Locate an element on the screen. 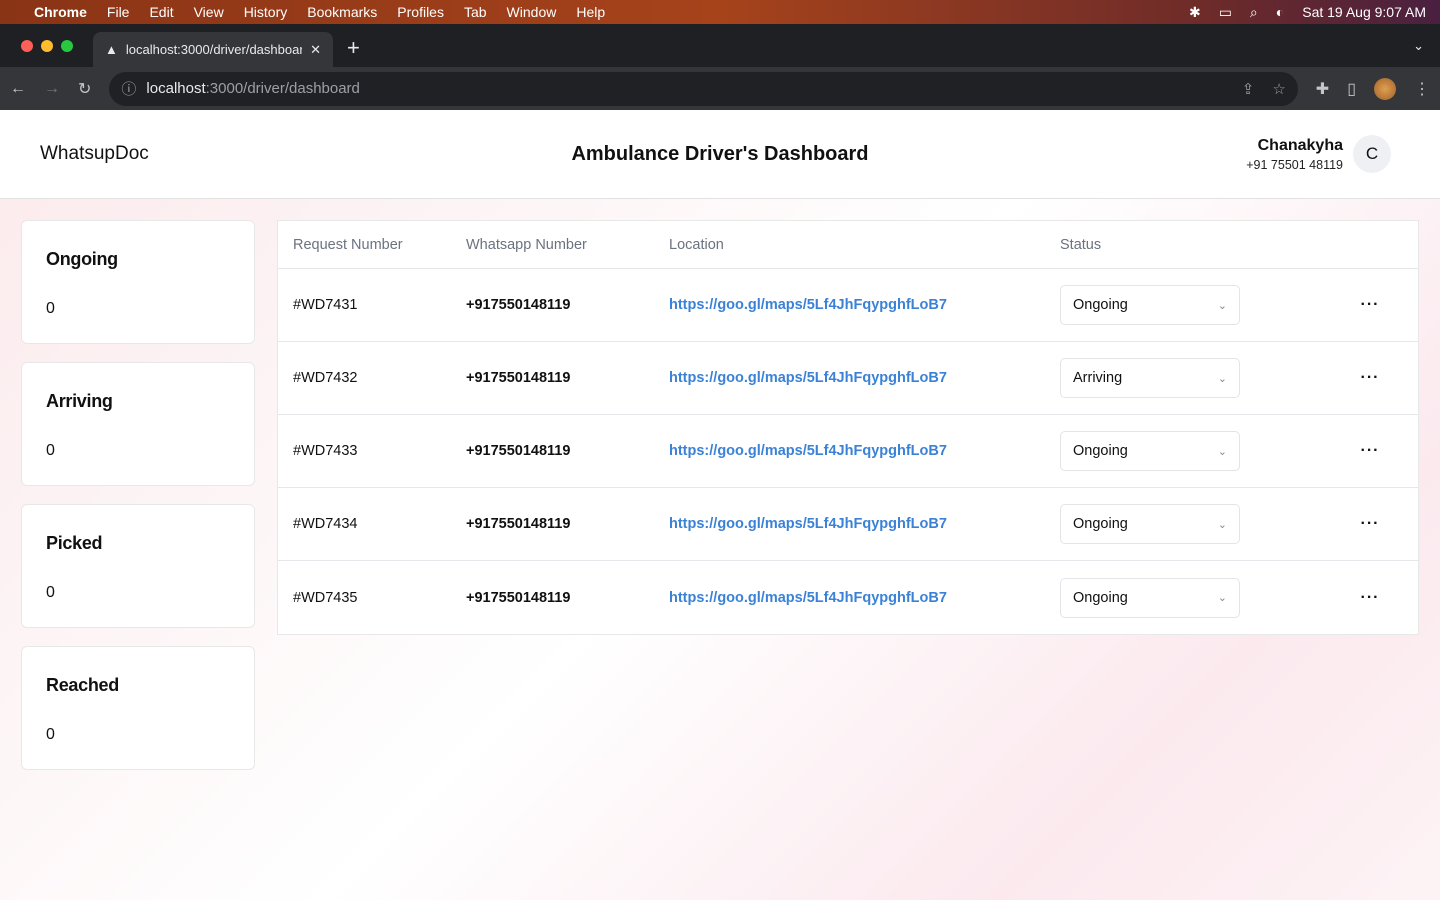  menu-history: History is located at coordinates (266, 12).